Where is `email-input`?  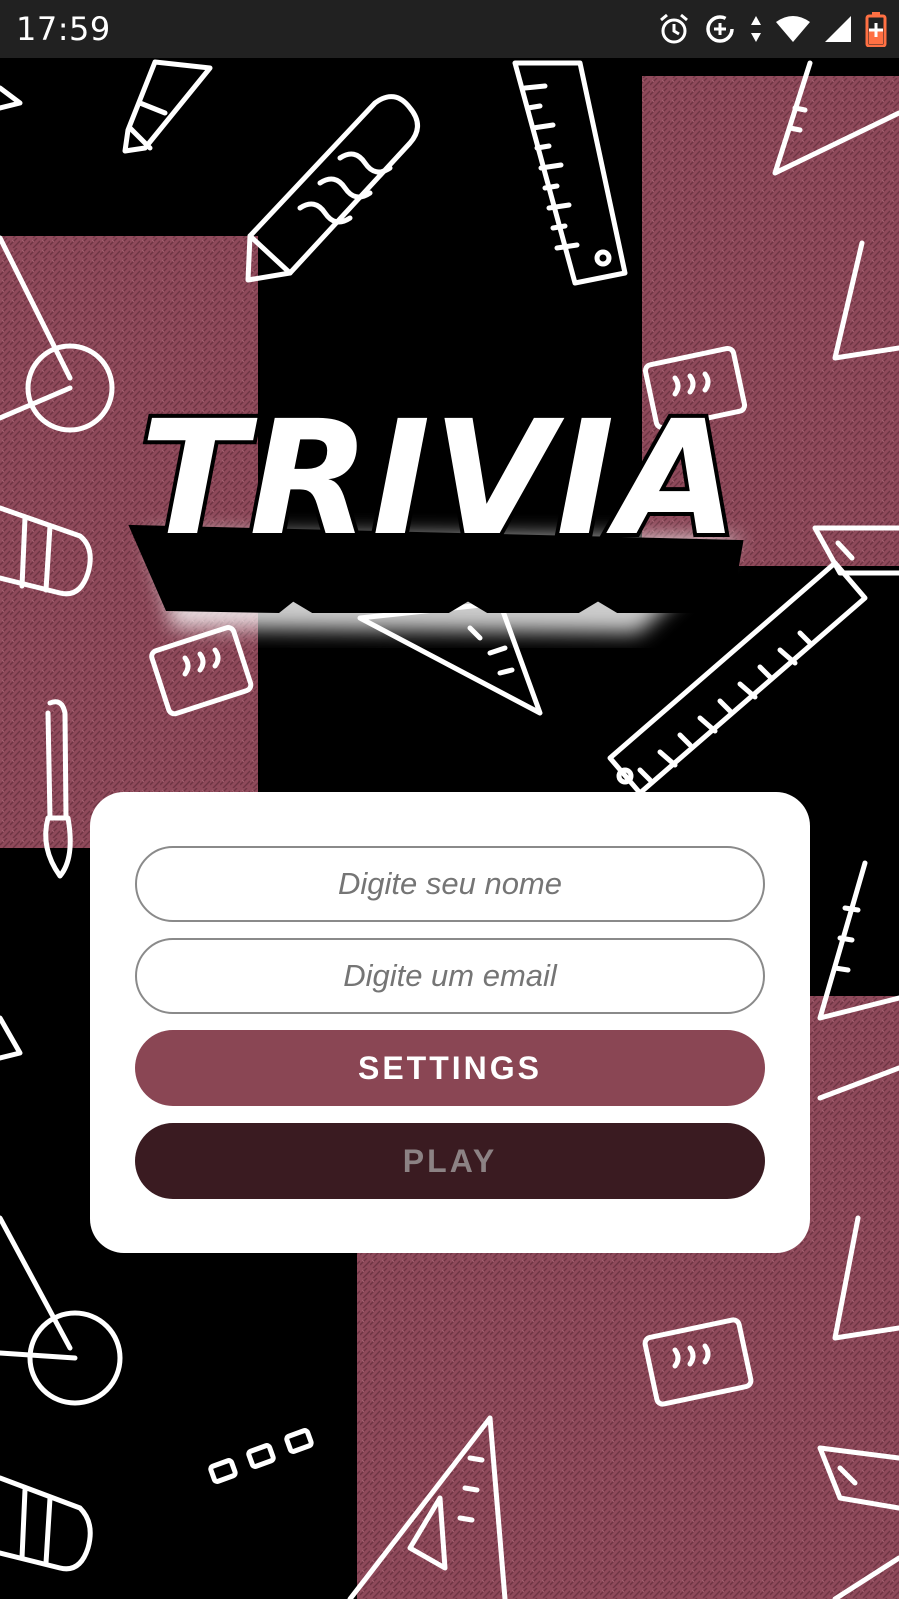
email-input is located at coordinates (450, 976).